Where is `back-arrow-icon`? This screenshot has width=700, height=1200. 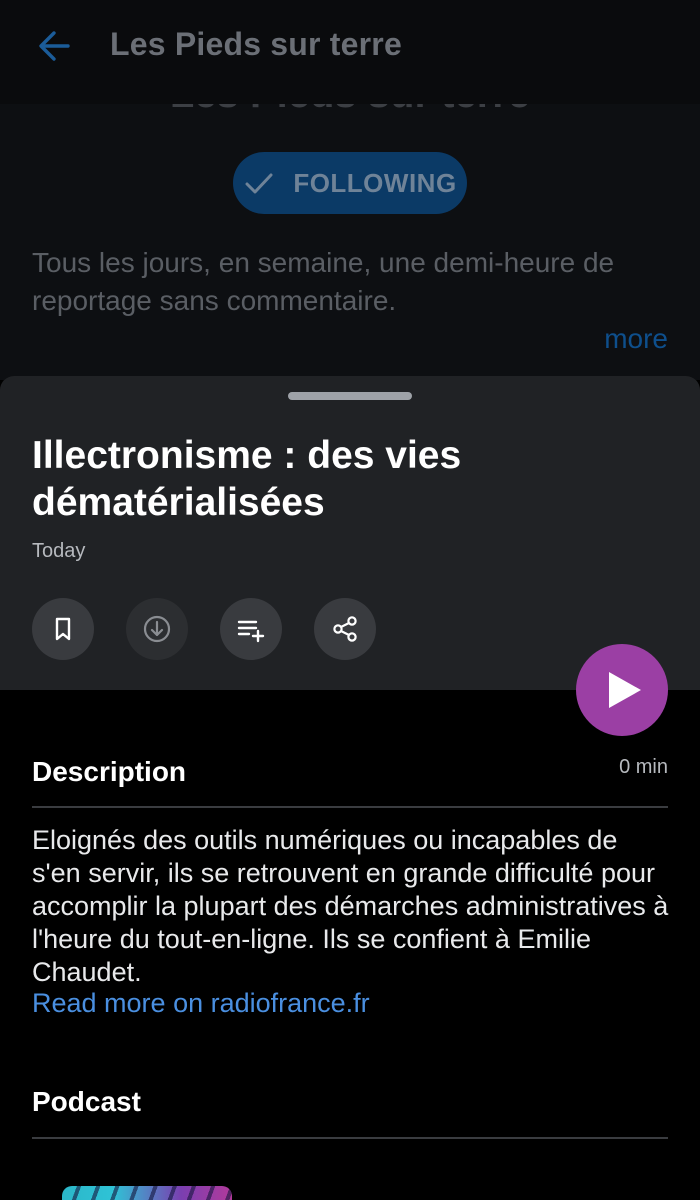 back-arrow-icon is located at coordinates (54, 46).